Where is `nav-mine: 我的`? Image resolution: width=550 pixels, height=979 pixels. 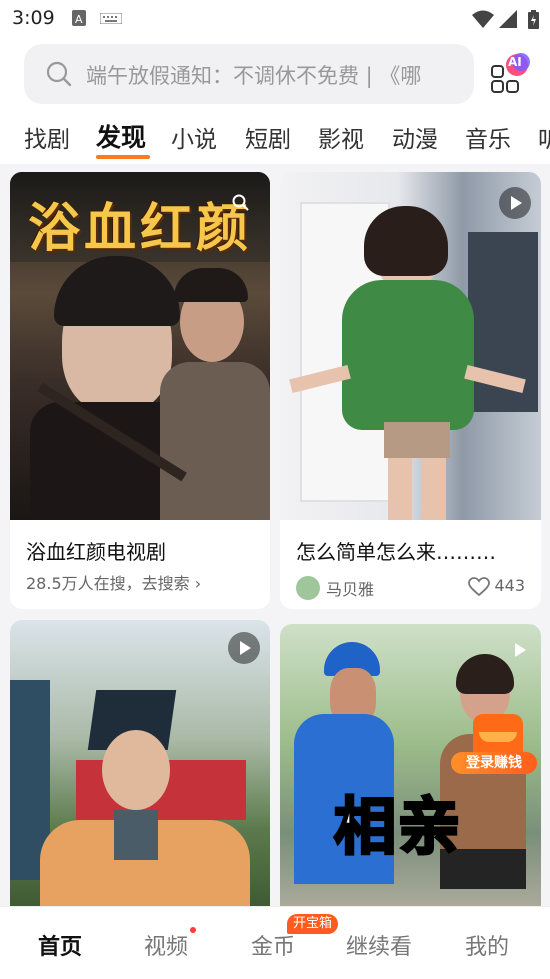
nav-mine: 我的 is located at coordinates (487, 945).